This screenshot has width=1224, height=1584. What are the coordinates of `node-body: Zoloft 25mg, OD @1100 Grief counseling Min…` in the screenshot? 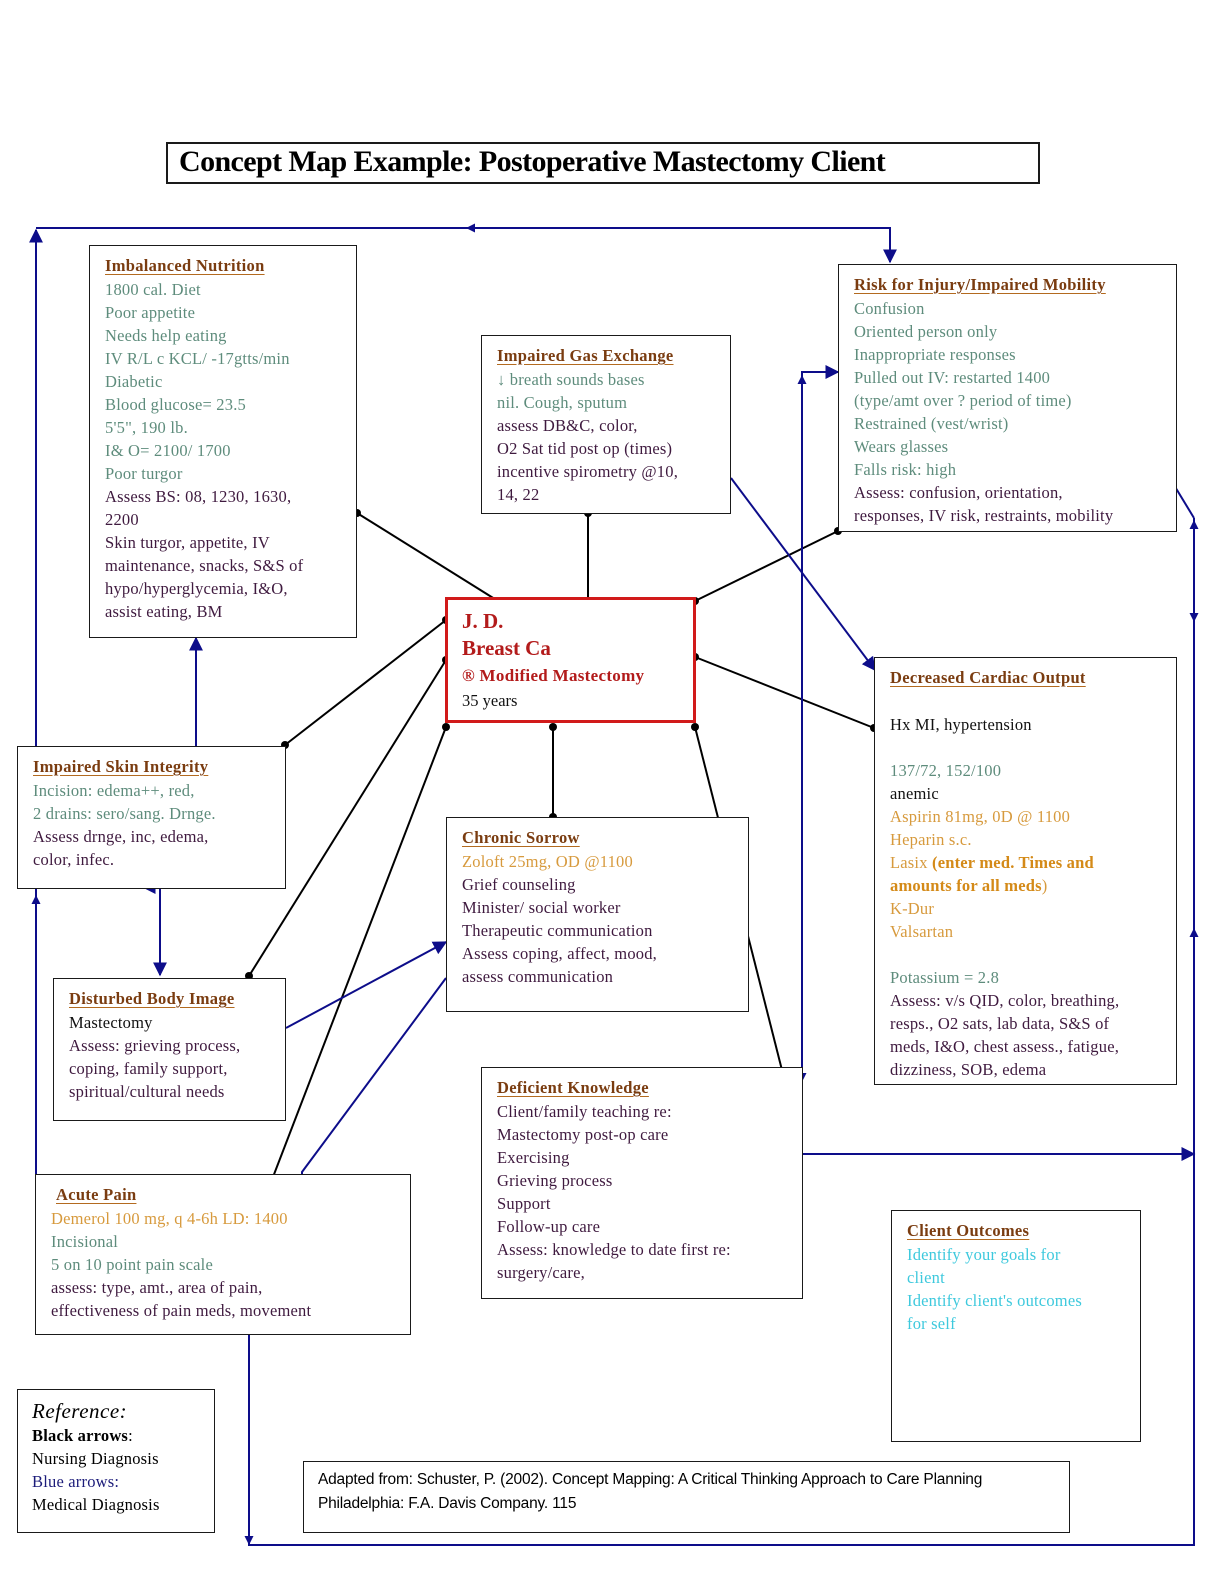 It's located at (598, 919).